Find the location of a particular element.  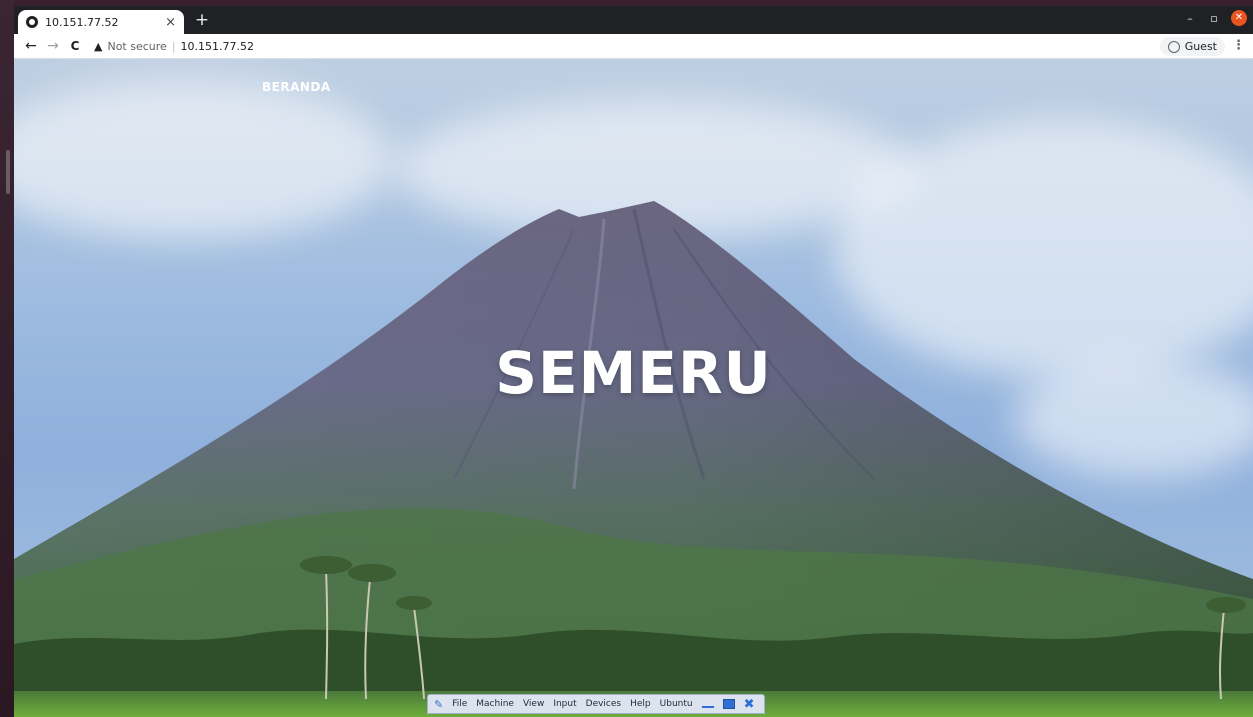

tab-title: 10.151.77.52 is located at coordinates (82, 22).